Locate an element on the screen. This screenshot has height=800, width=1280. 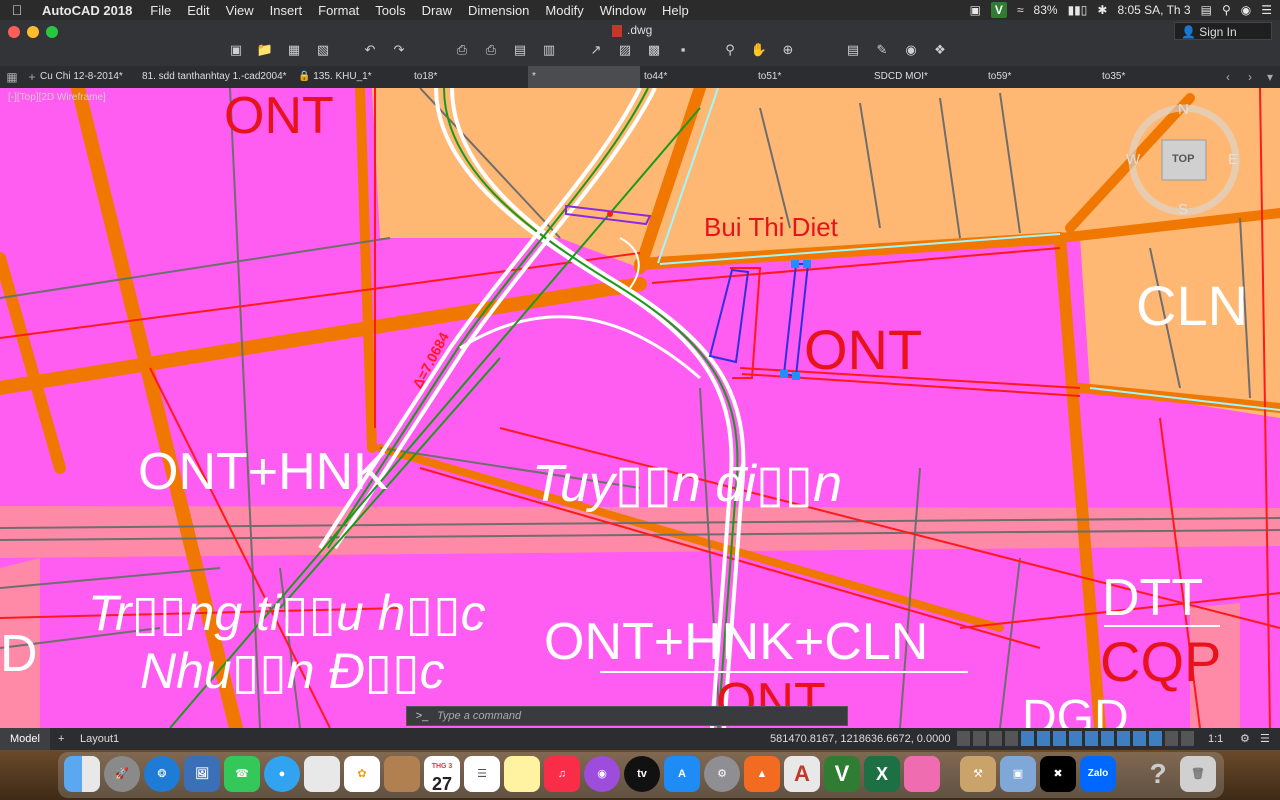
image-capture-icon: 🖼 is located at coordinates (202, 774).